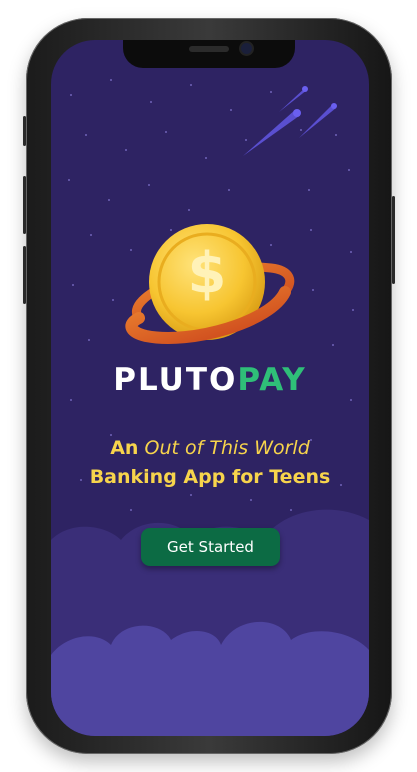  I want to click on volume-up-button, so click(24, 205).